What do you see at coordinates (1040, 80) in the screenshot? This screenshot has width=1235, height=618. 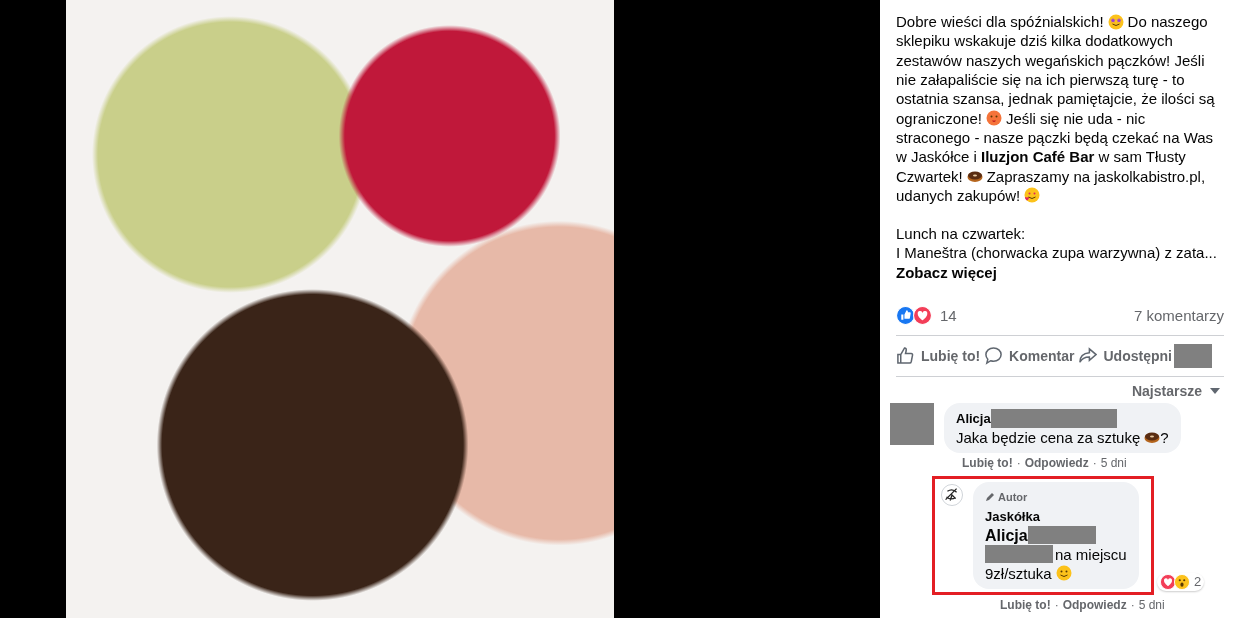 I see `post-text: nie załapaliście się na ich pierwszą turę - to` at bounding box center [1040, 80].